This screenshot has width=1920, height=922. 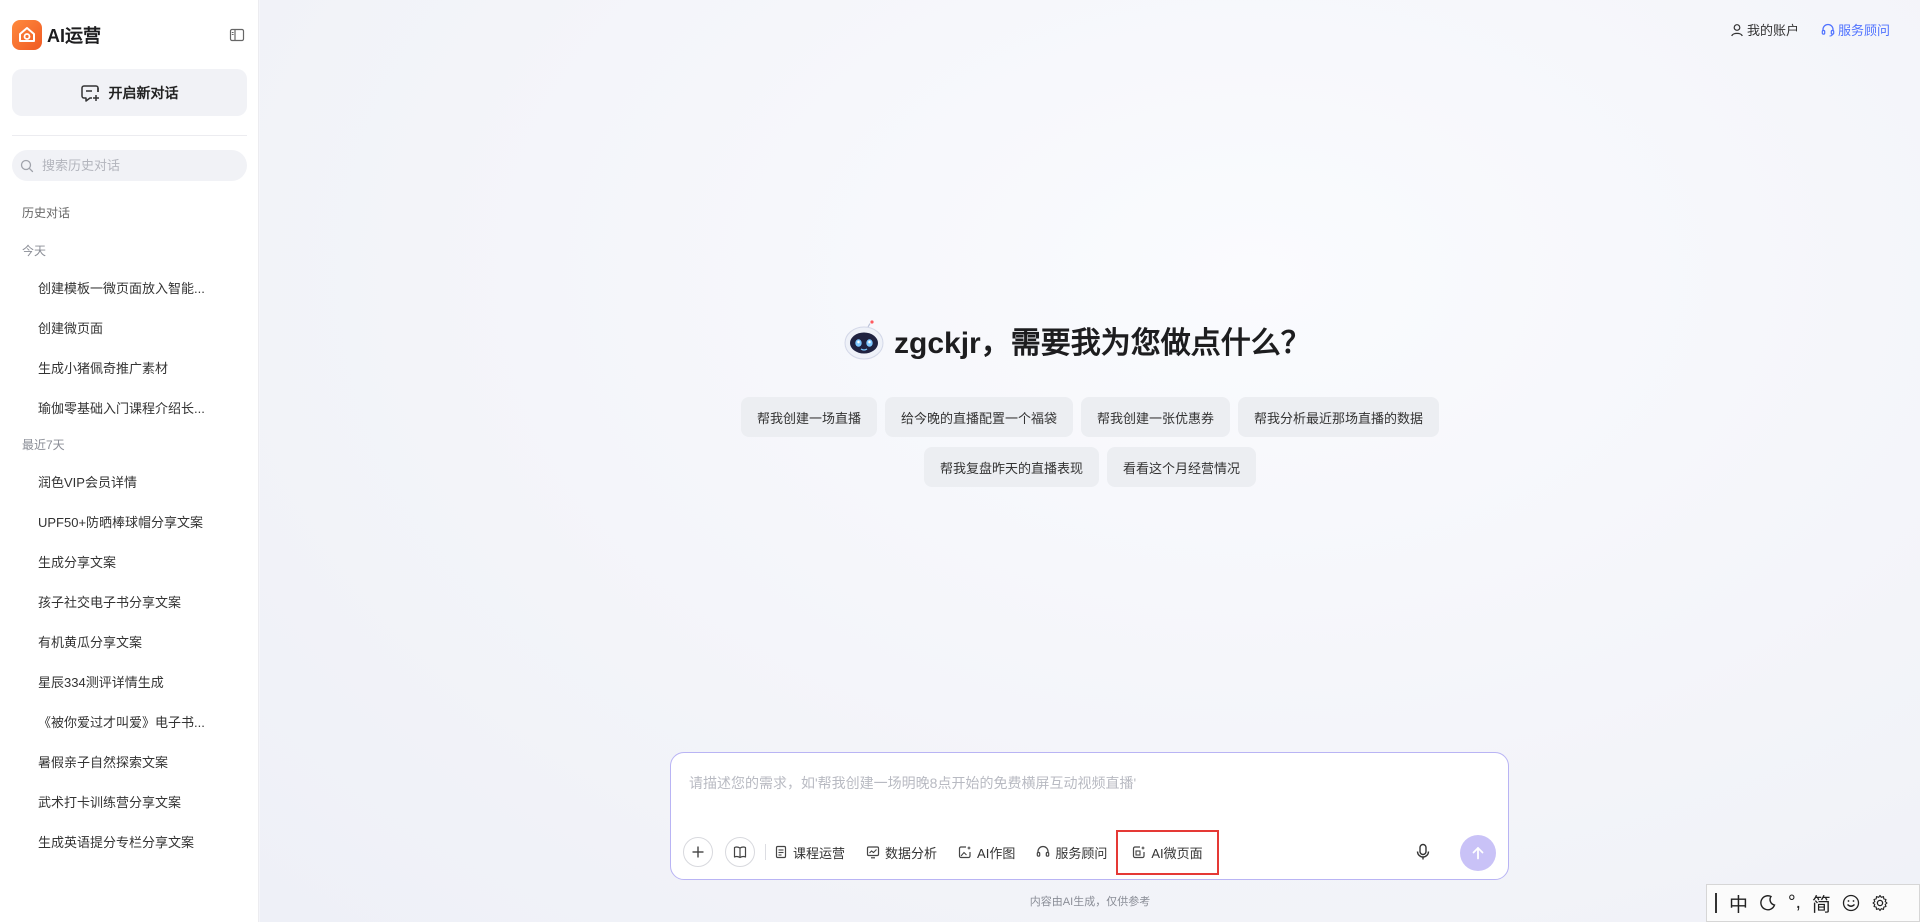 I want to click on history-item: 生成小猪佩奇推广素材, so click(x=132, y=367).